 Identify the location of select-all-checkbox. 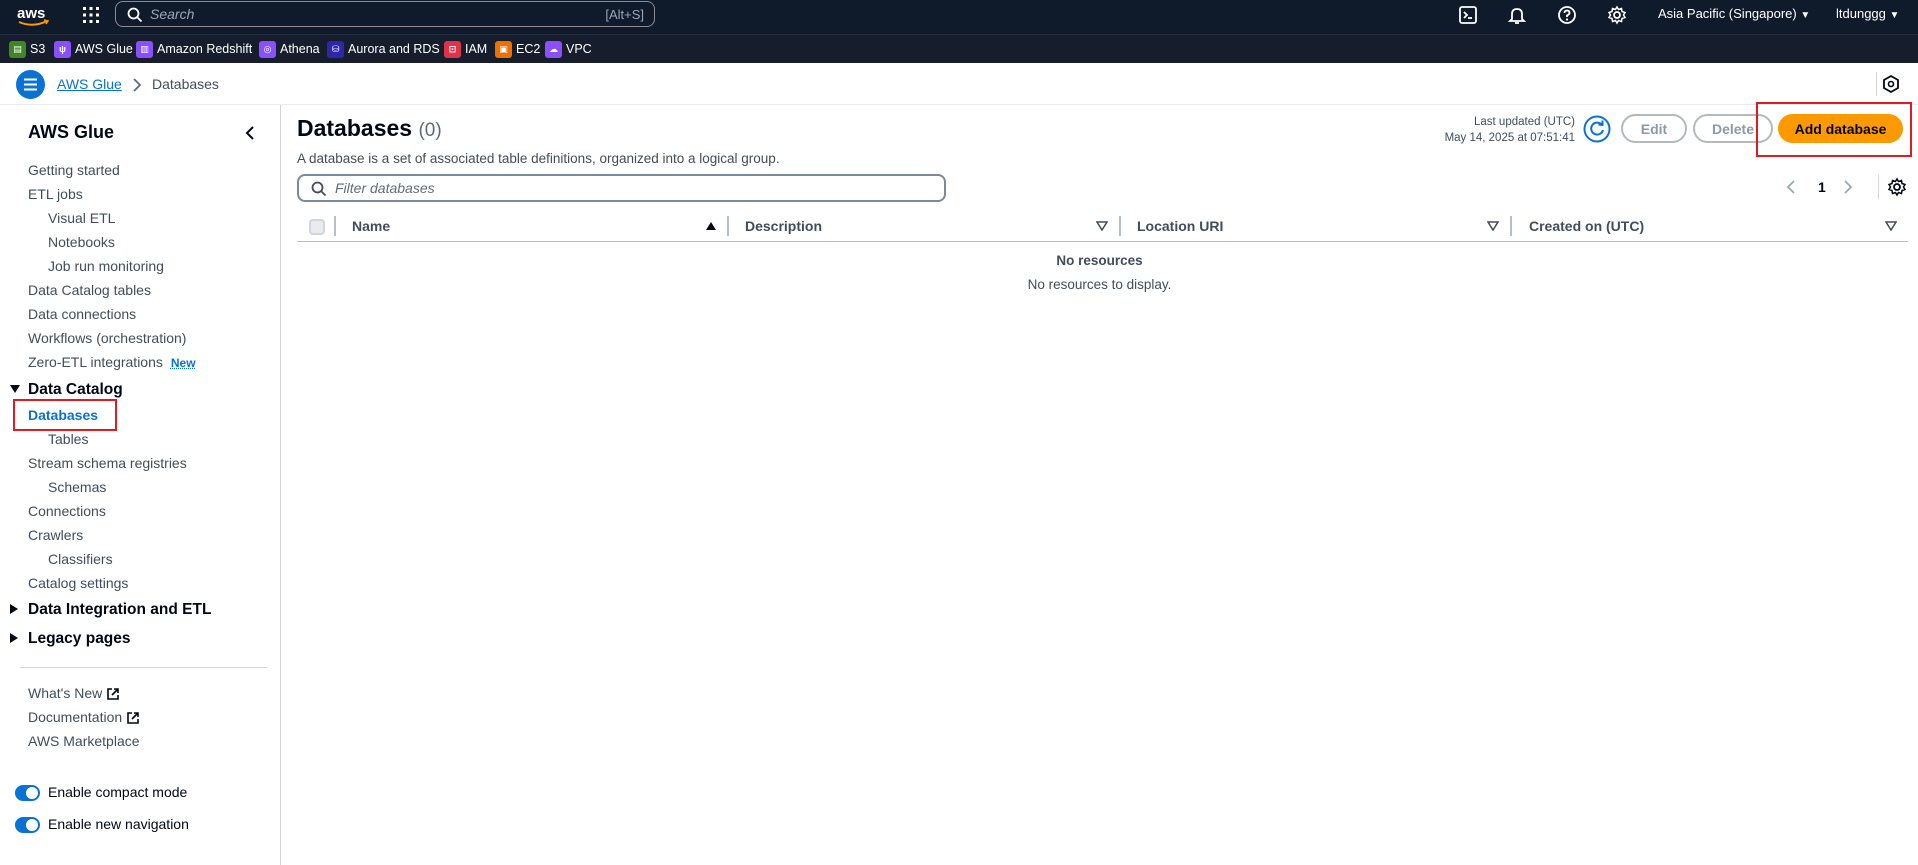
(317, 227).